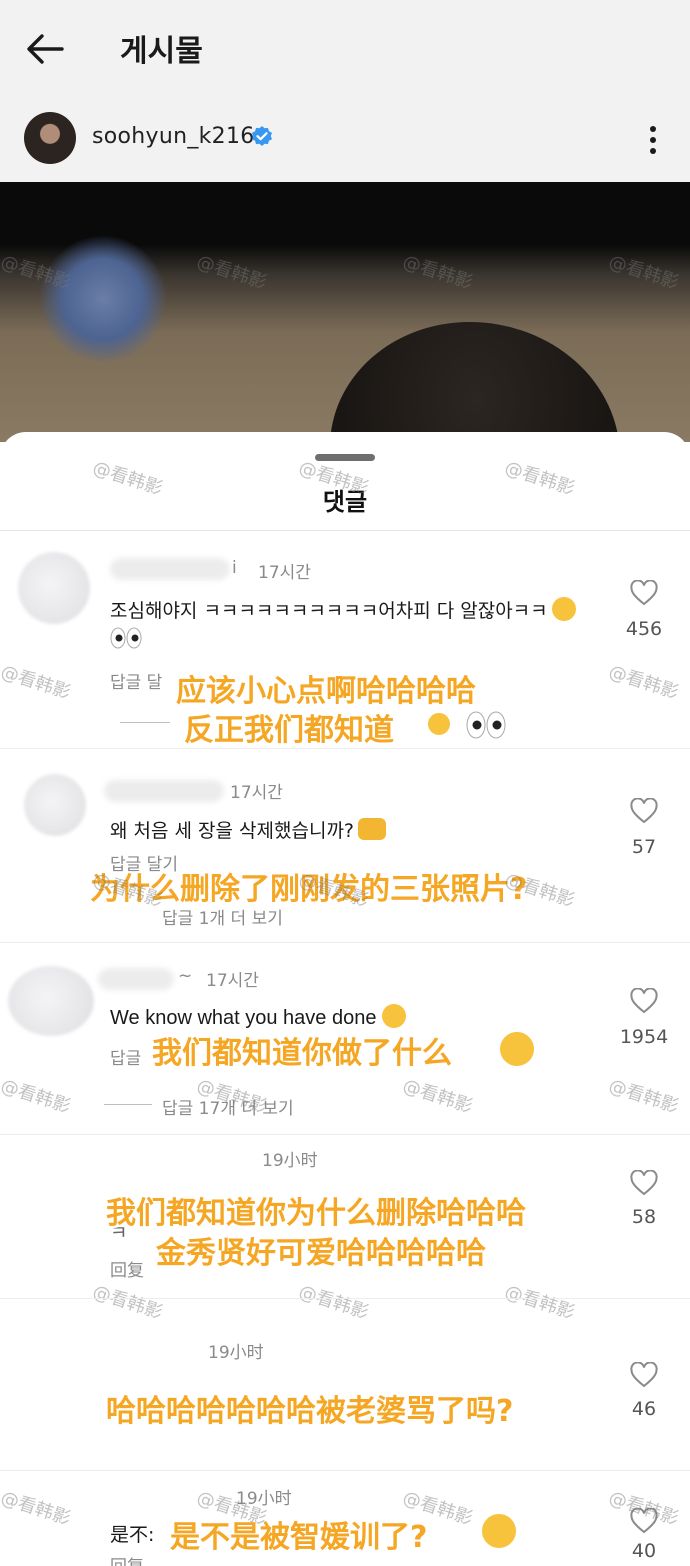 The height and width of the screenshot is (1566, 690). Describe the element at coordinates (50, 138) in the screenshot. I see `author-avatar` at that location.